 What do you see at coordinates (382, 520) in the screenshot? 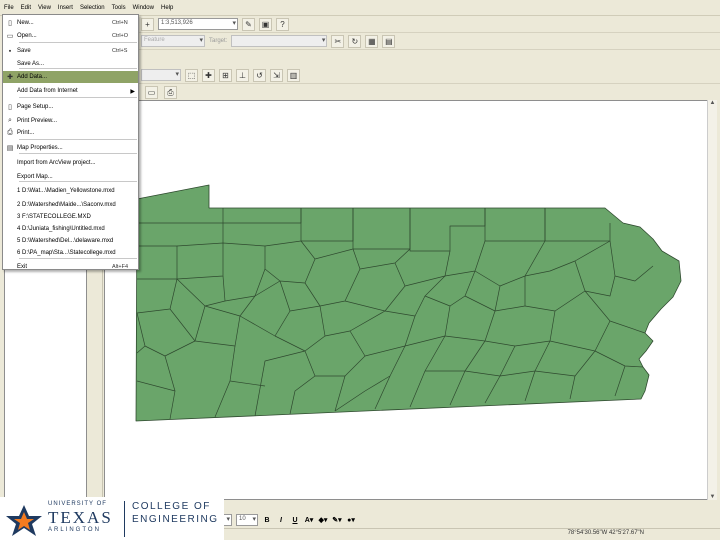
I see `drawing-toolbar: 10 B I U A▾ ◆▾ ✎▾ ●▾` at bounding box center [382, 520].